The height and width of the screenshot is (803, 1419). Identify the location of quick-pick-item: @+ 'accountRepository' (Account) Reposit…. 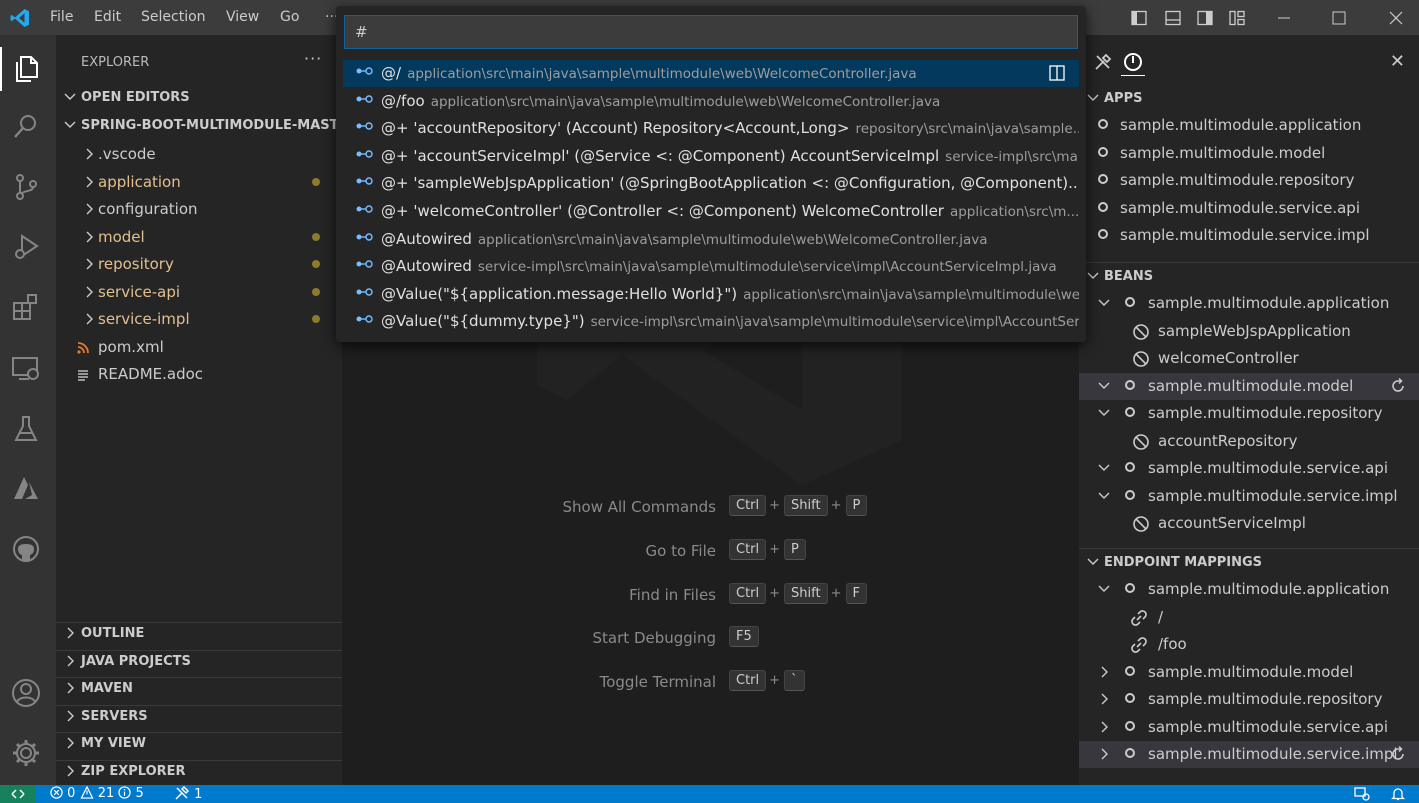
(711, 128).